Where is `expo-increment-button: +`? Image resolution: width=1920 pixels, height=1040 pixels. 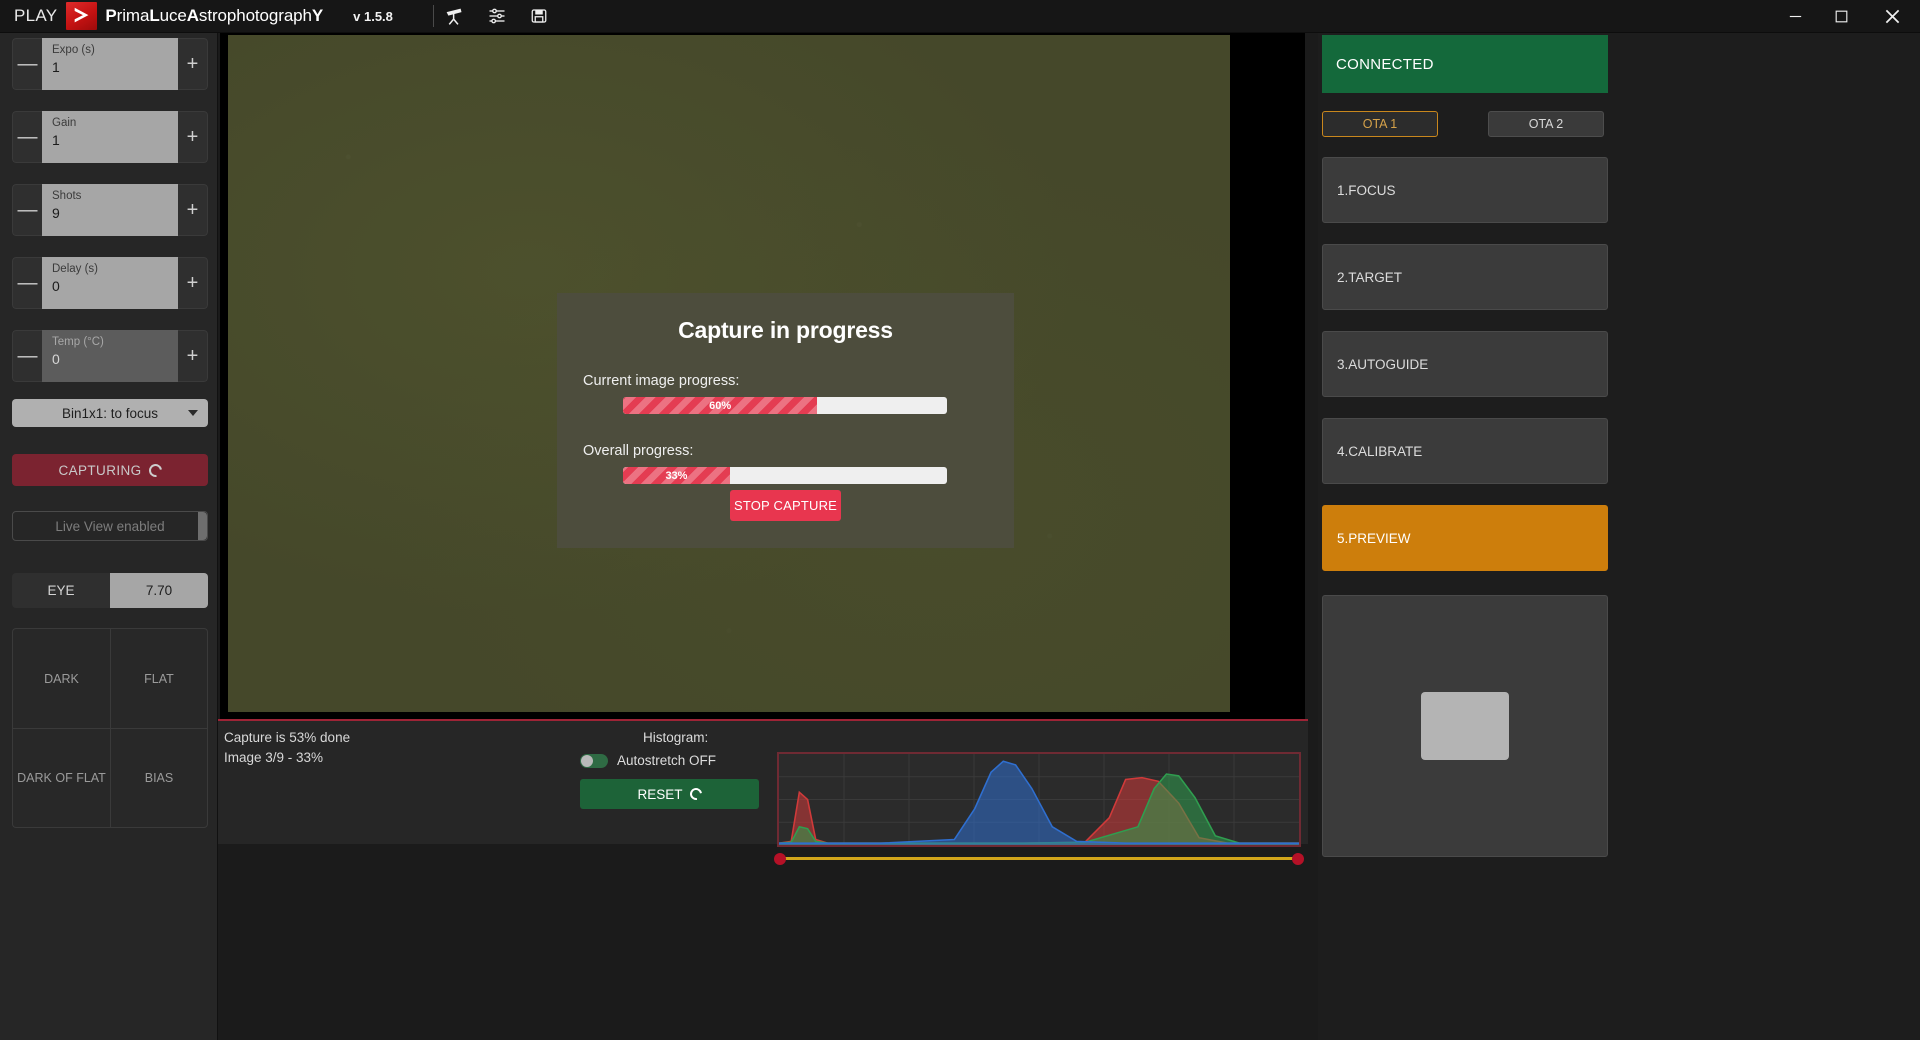
expo-increment-button: + is located at coordinates (193, 64).